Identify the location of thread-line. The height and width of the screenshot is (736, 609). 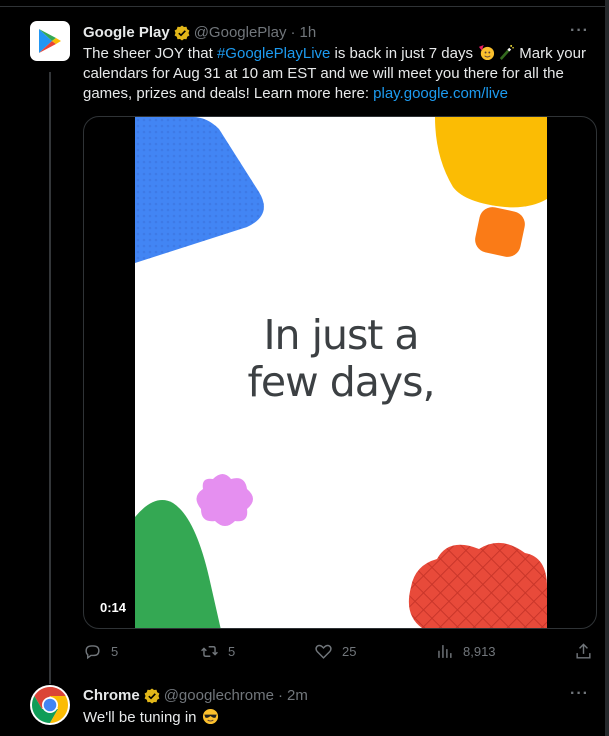
(50, 378).